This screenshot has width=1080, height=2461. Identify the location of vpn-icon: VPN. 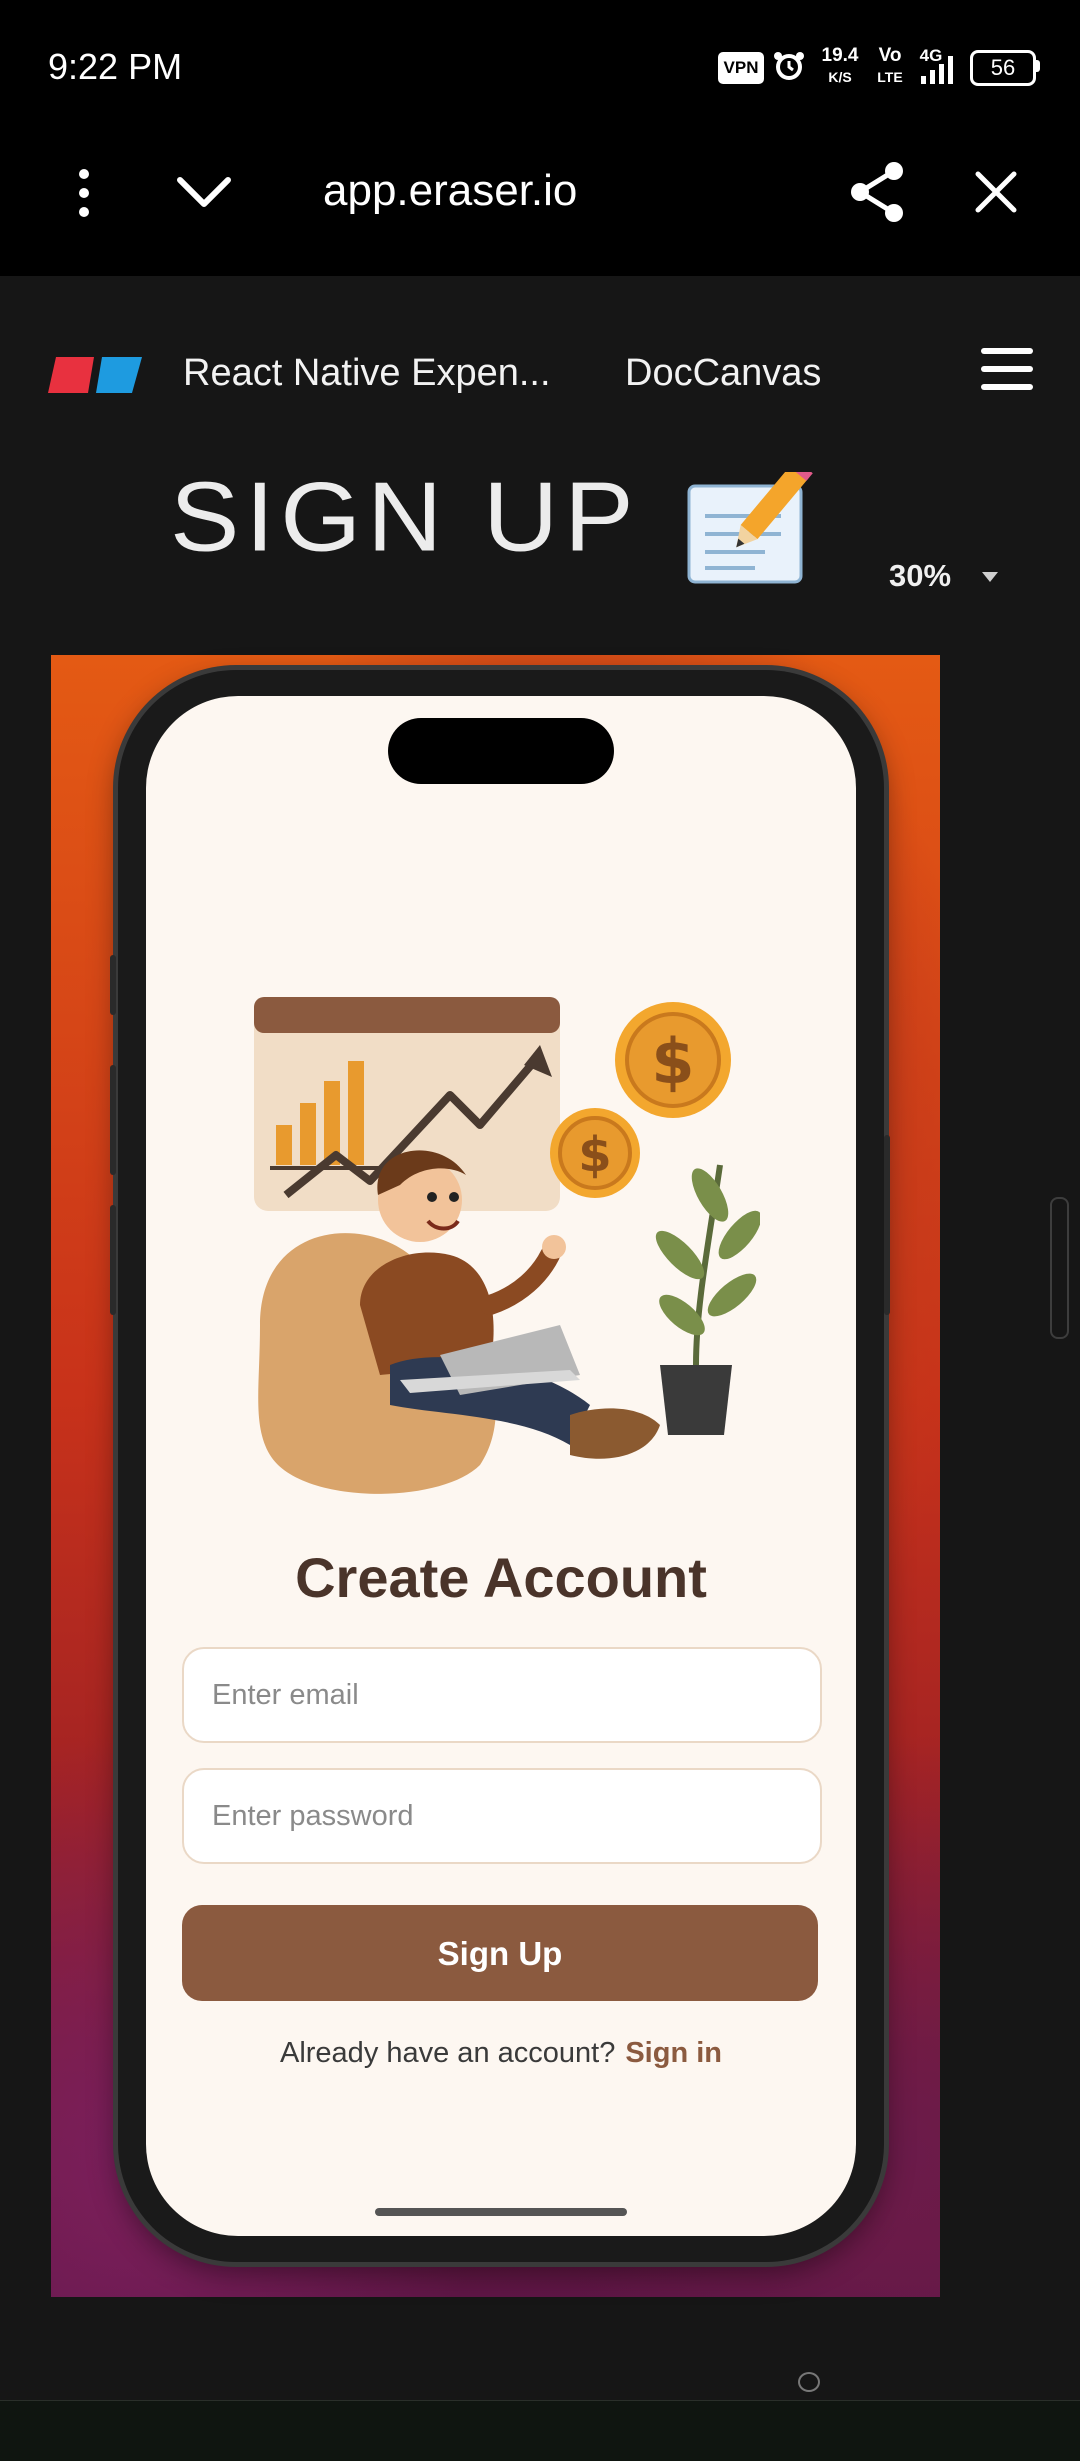
(741, 68).